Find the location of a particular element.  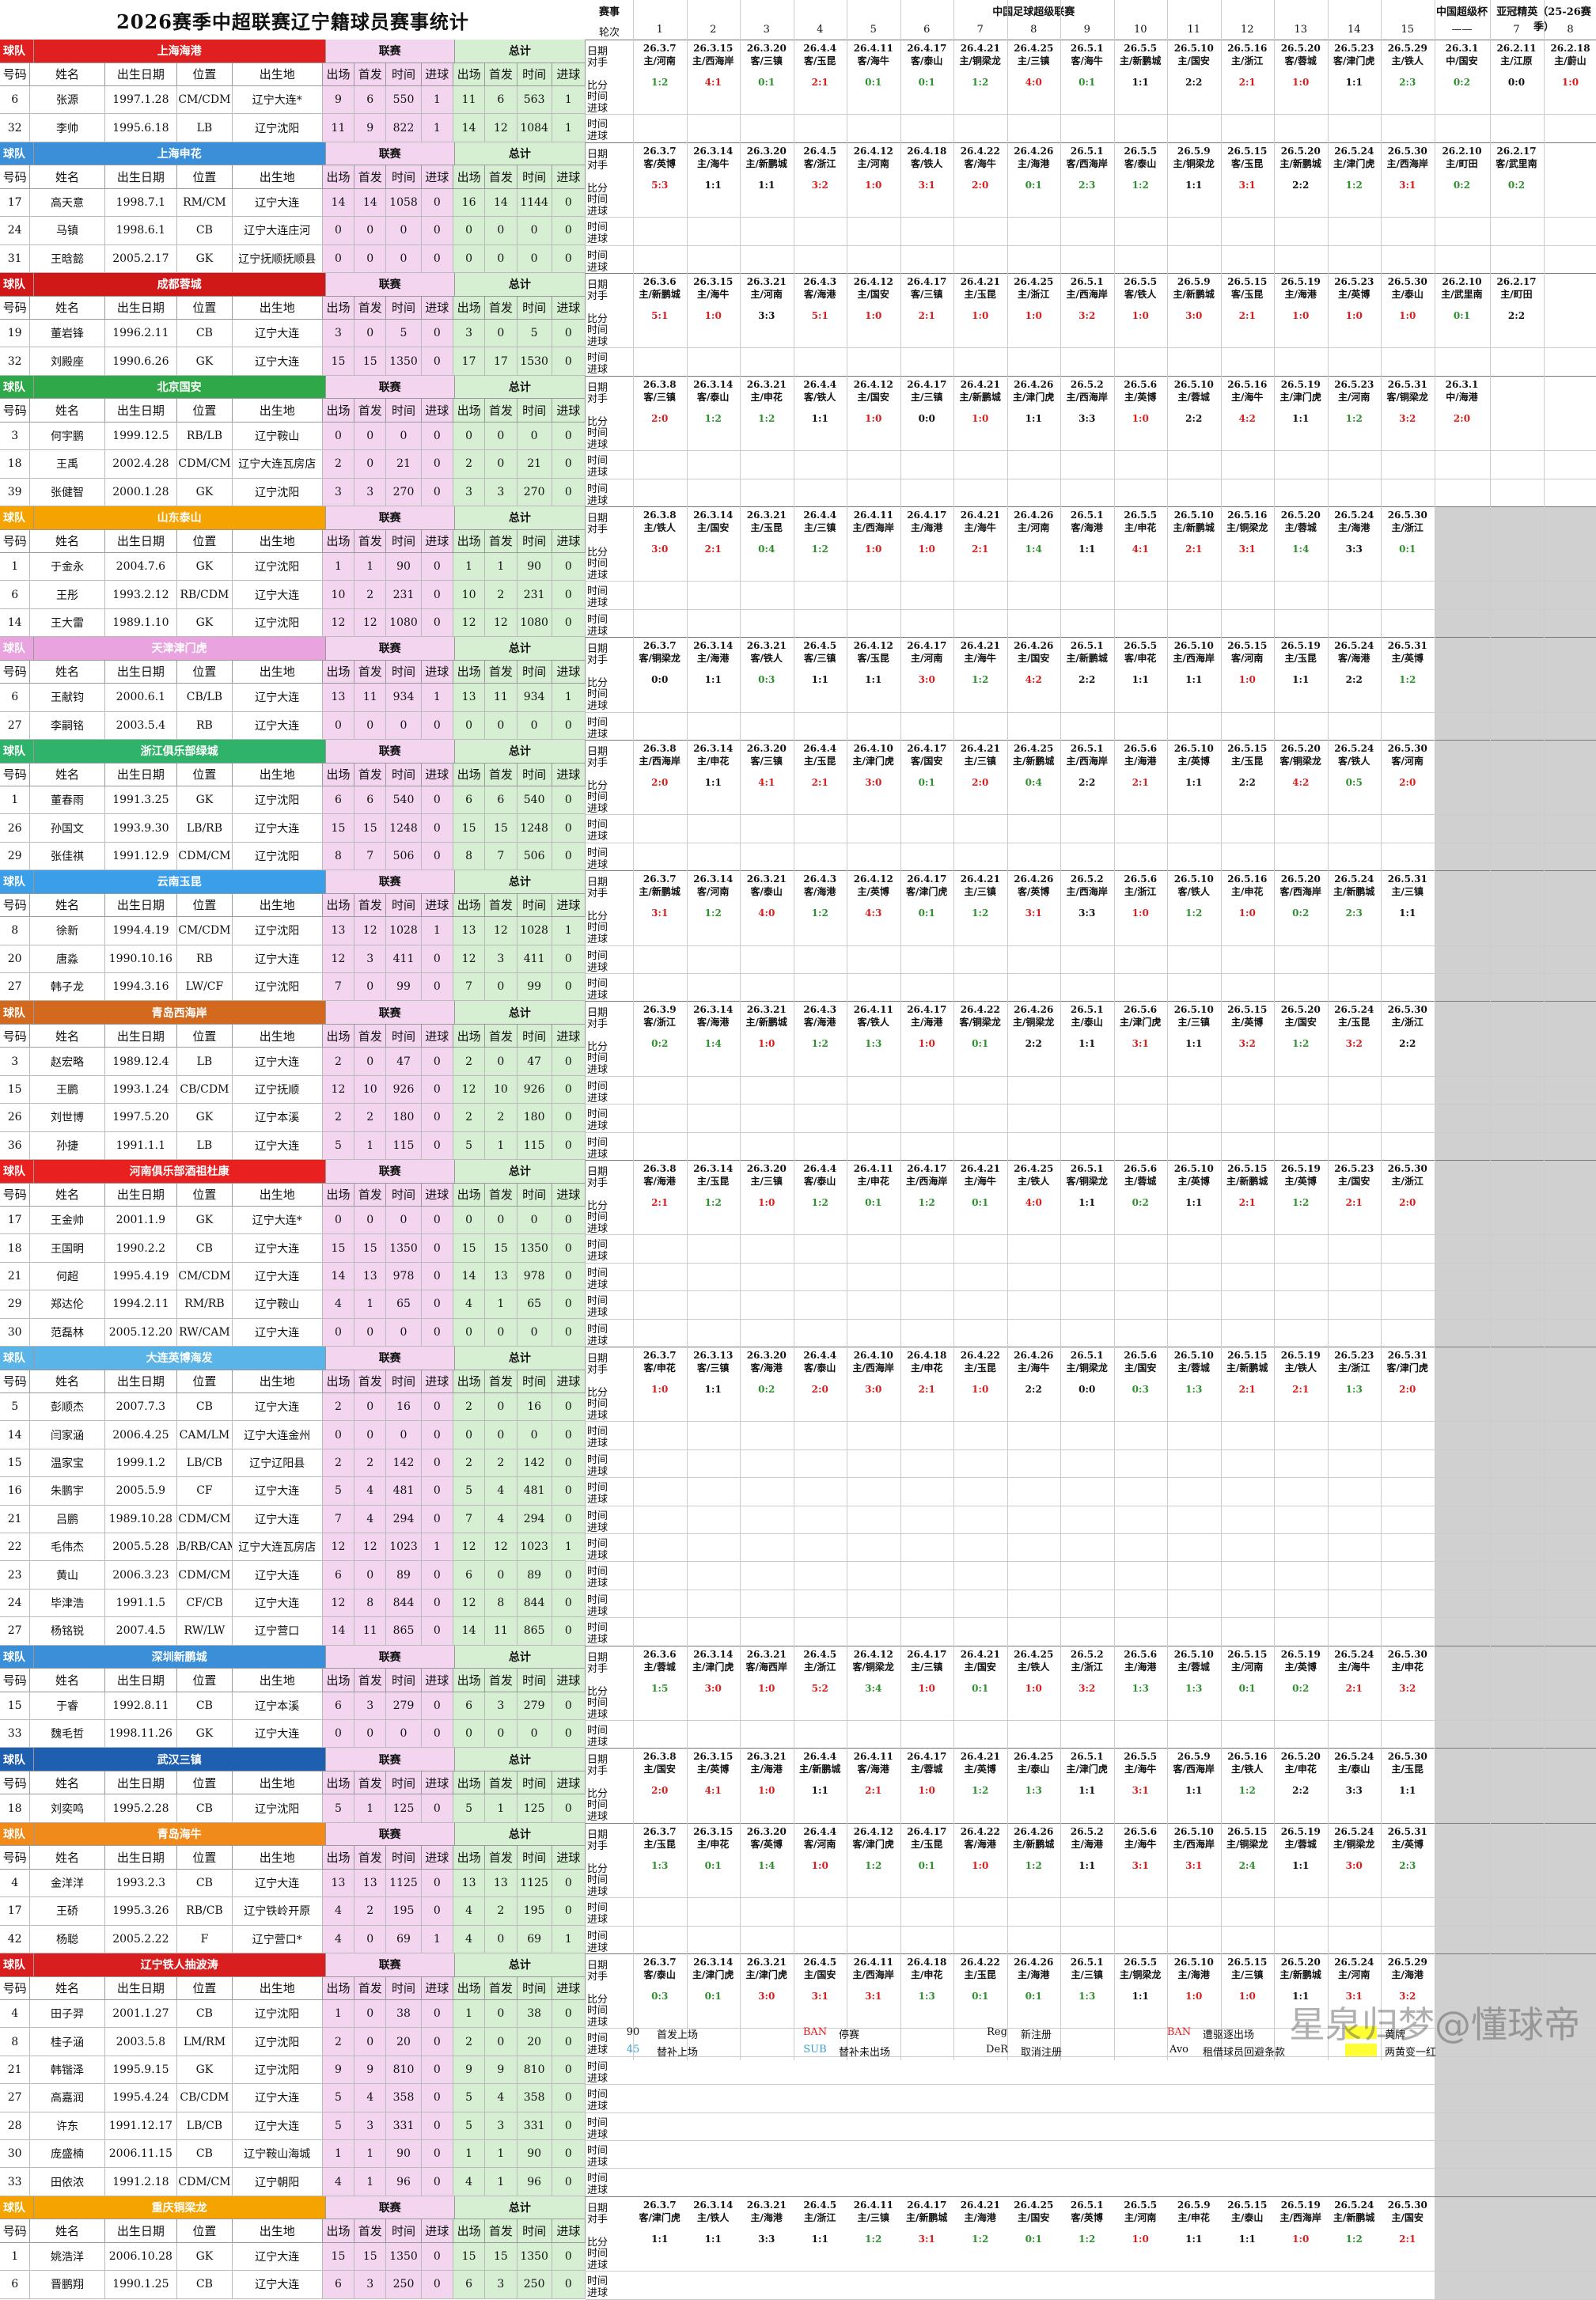

match-opponent: 主/英博 is located at coordinates (1194, 760).